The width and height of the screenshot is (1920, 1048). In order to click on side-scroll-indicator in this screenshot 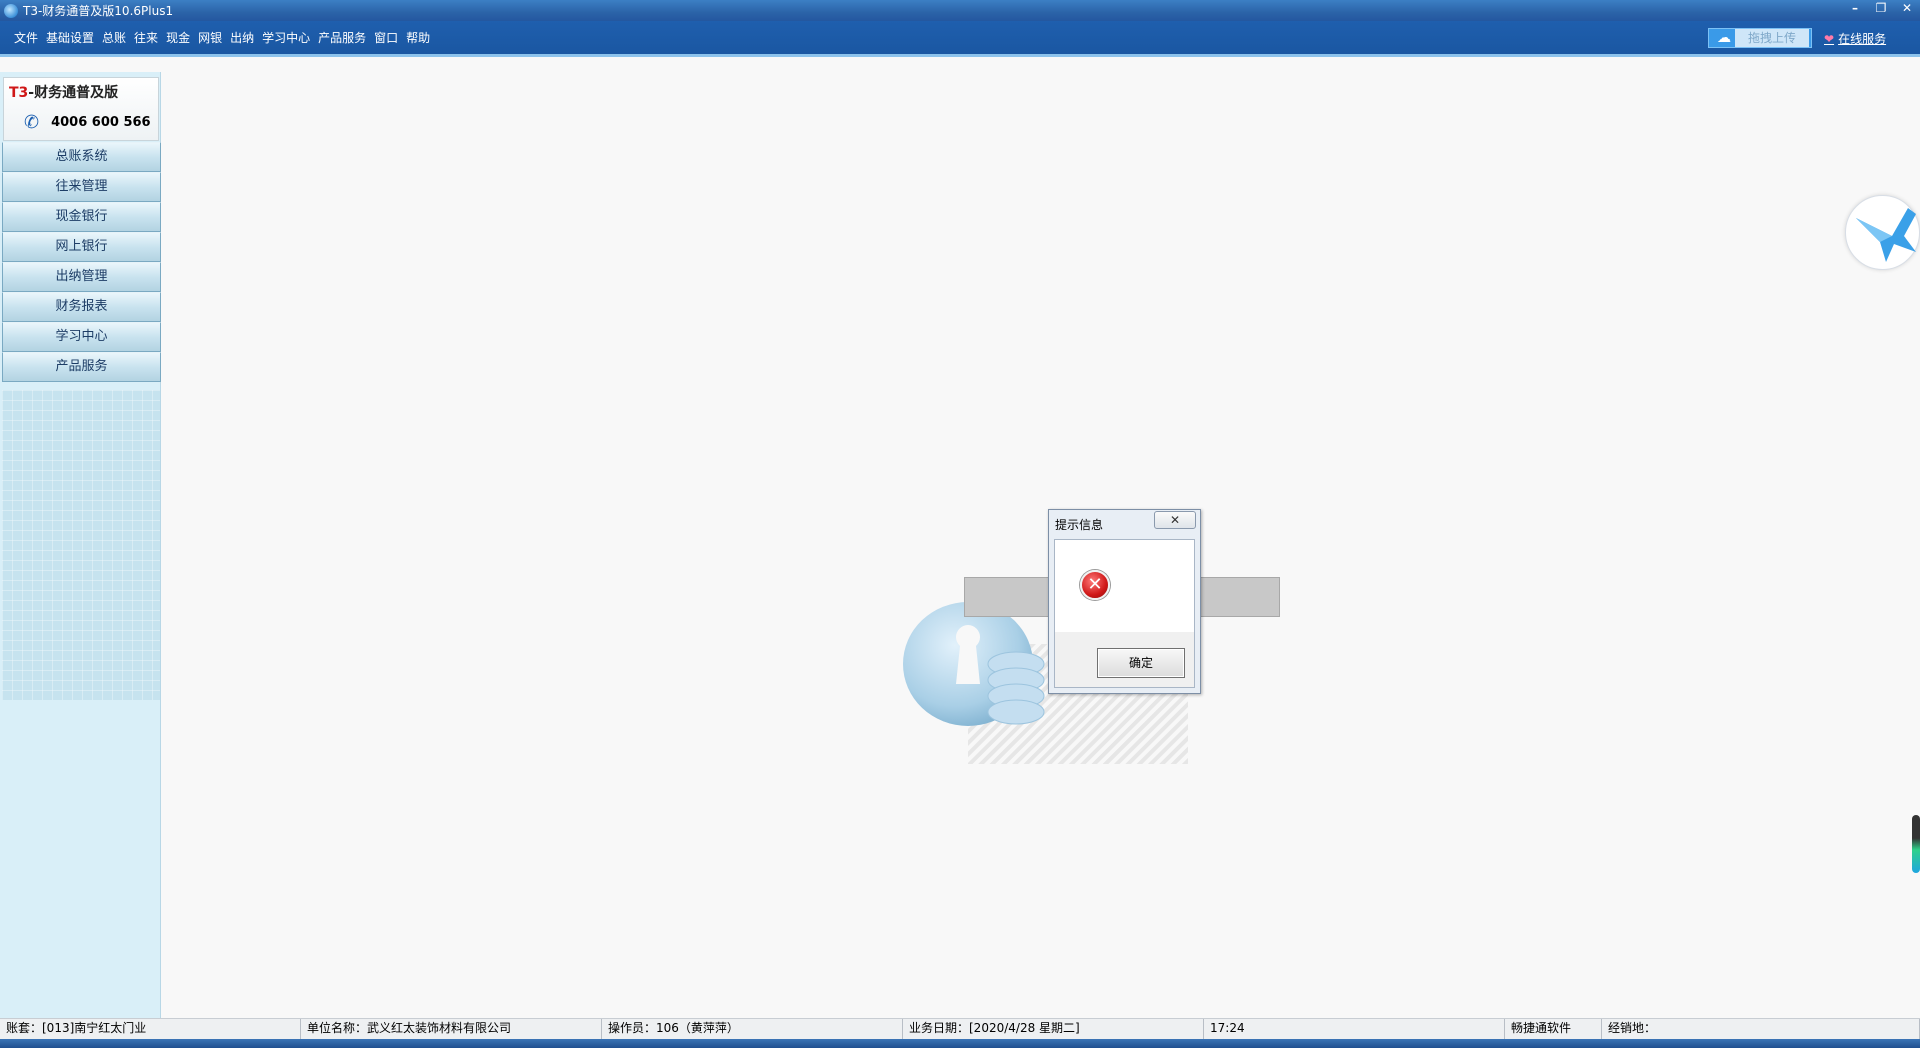, I will do `click(1916, 844)`.